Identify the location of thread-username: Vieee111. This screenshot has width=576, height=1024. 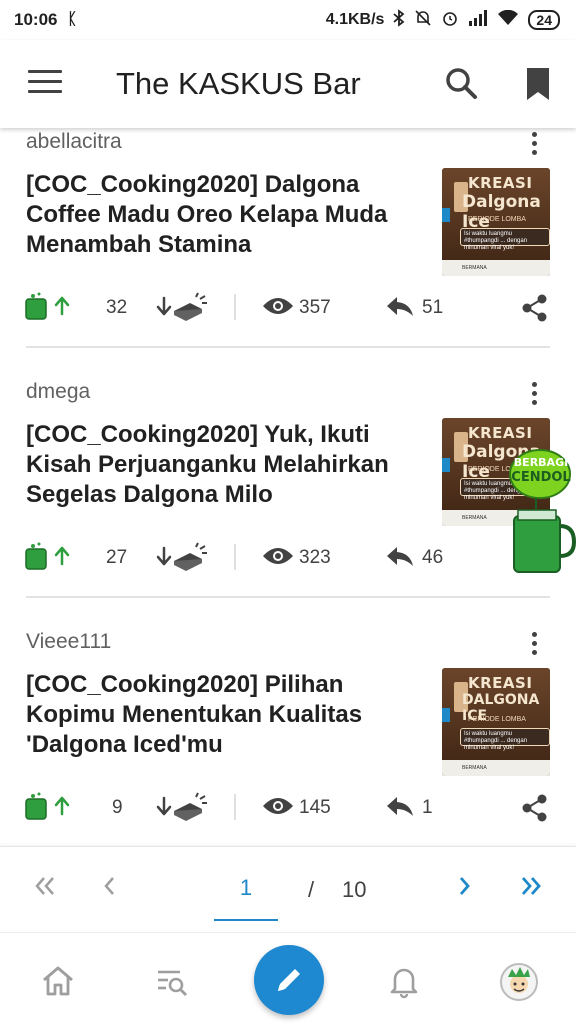
(68, 642).